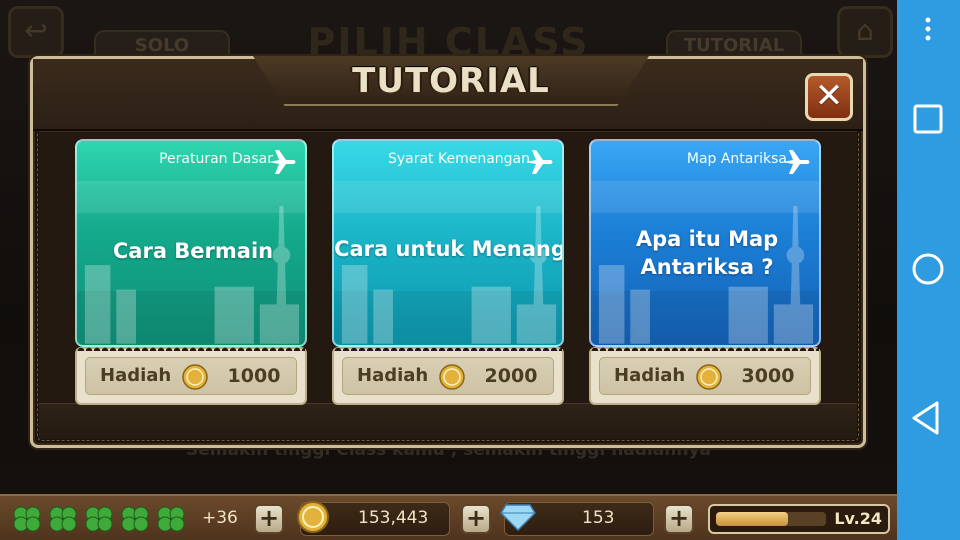 The image size is (960, 540). What do you see at coordinates (511, 376) in the screenshot?
I see `reward-value: 2000` at bounding box center [511, 376].